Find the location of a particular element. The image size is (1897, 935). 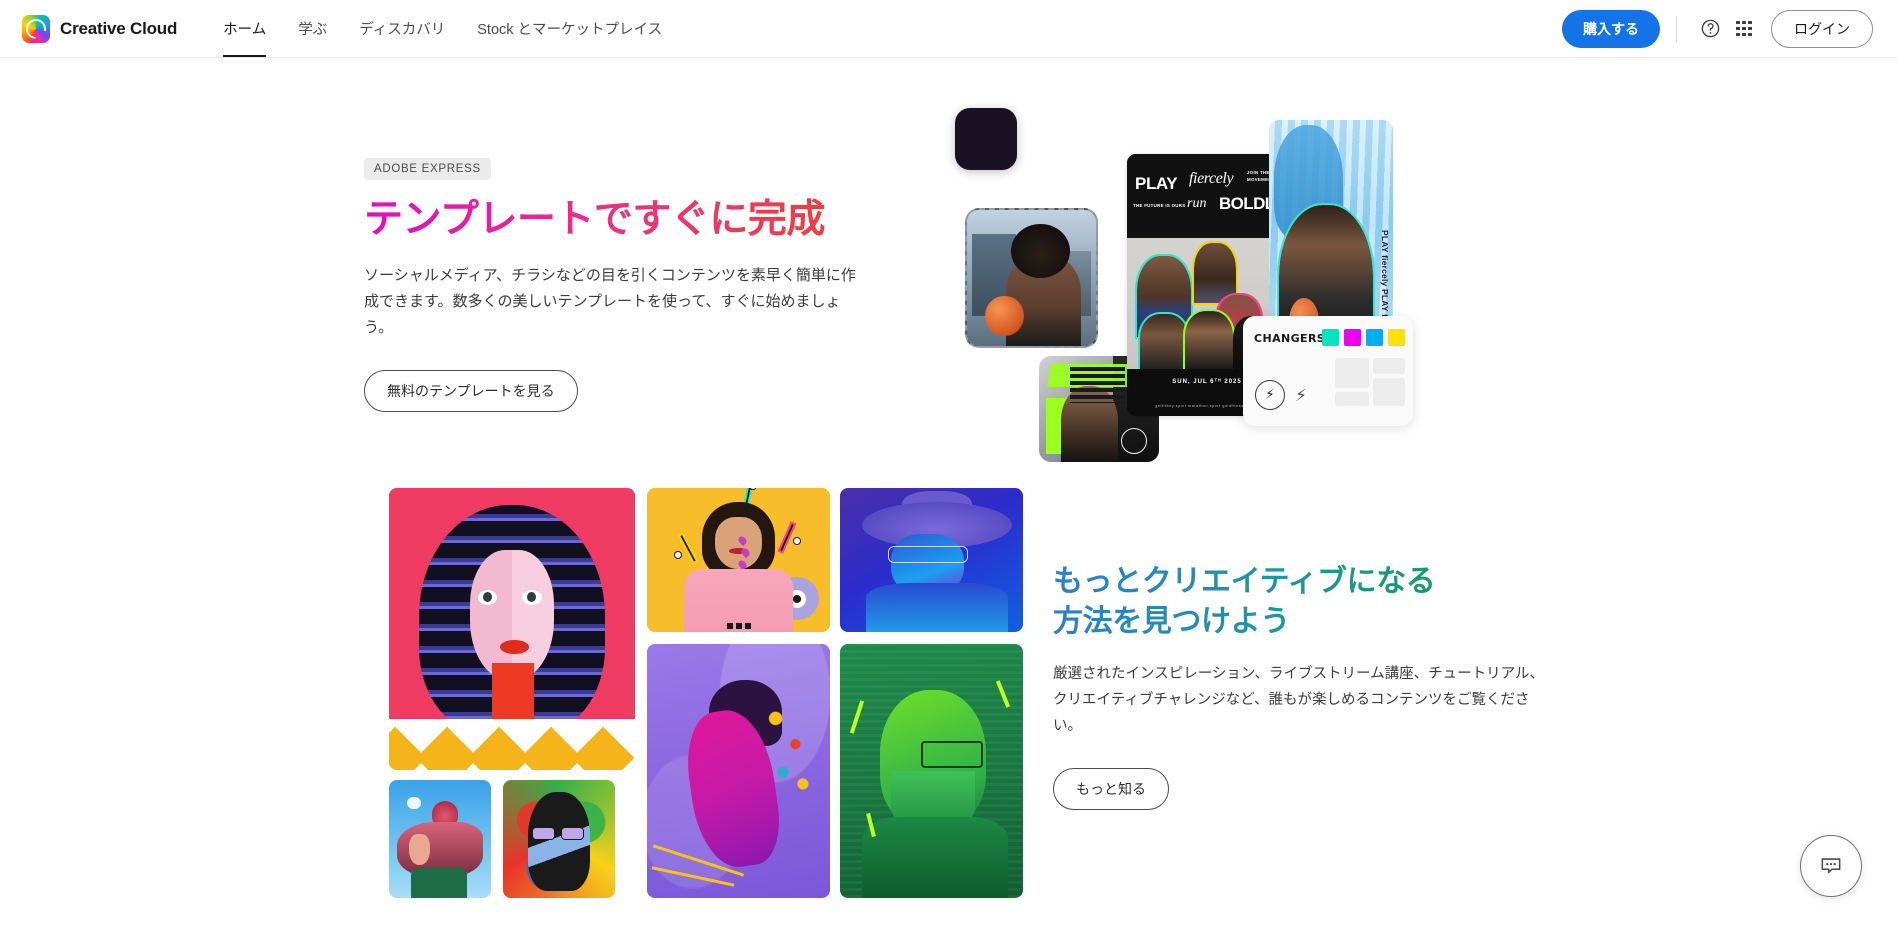

app-grid-icon is located at coordinates (1744, 28).